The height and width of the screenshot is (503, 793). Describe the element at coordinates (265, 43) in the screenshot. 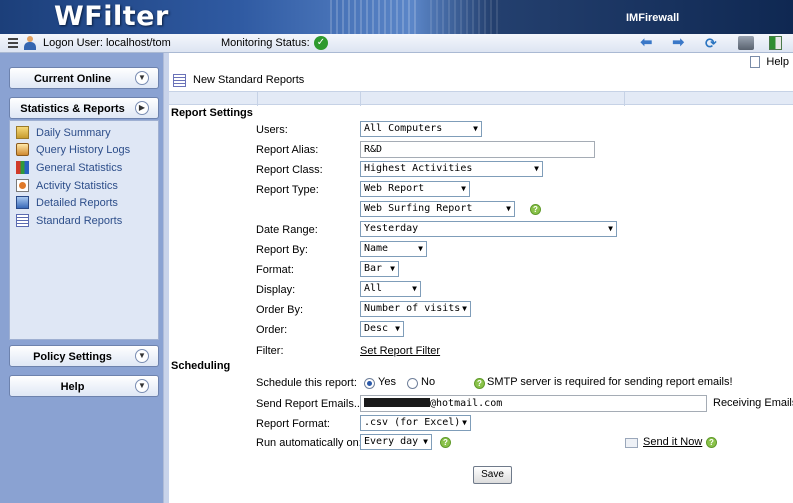

I see `monitoring-status-label: Monitoring Status:` at that location.